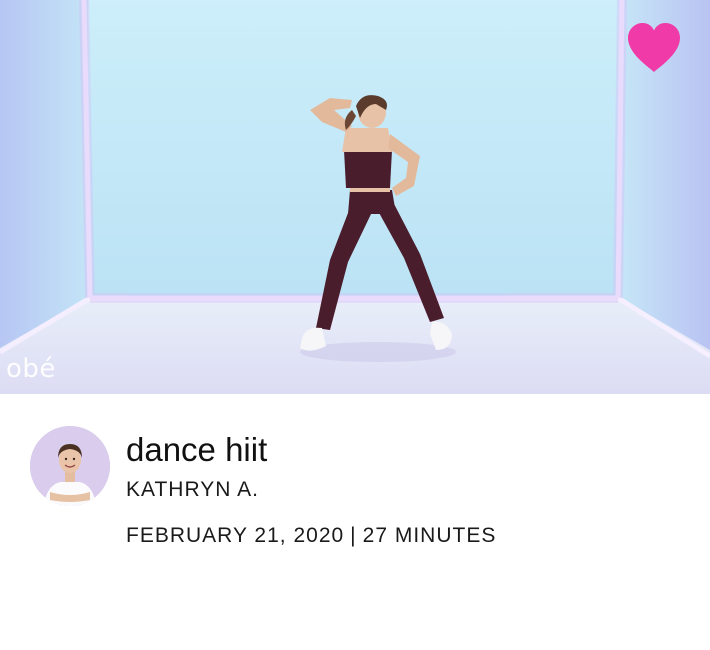 This screenshot has width=710, height=650. What do you see at coordinates (235, 535) in the screenshot?
I see `workout-date: FEBRUARY 21, 2020` at bounding box center [235, 535].